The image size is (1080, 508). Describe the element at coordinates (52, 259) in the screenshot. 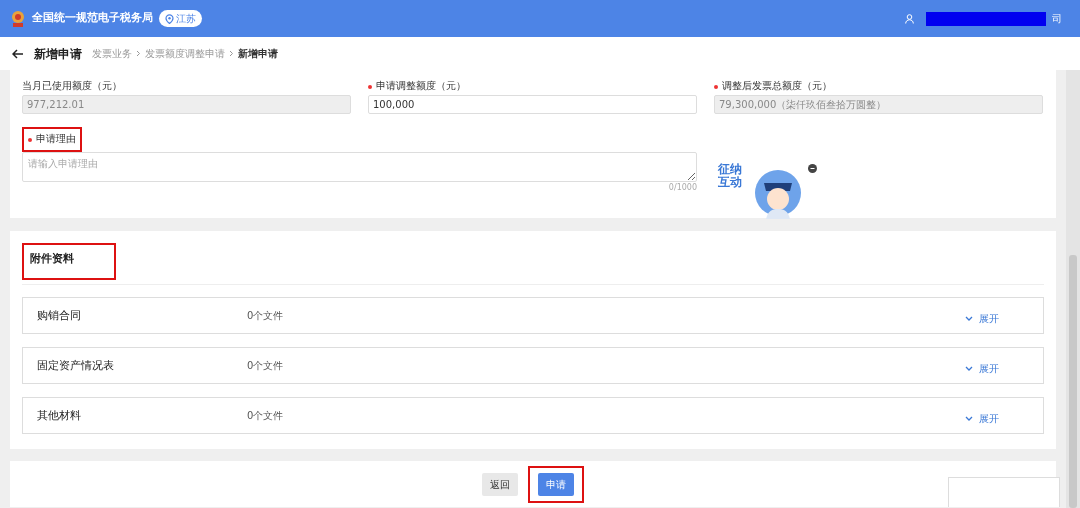

I see `section-title: 附件资料` at that location.